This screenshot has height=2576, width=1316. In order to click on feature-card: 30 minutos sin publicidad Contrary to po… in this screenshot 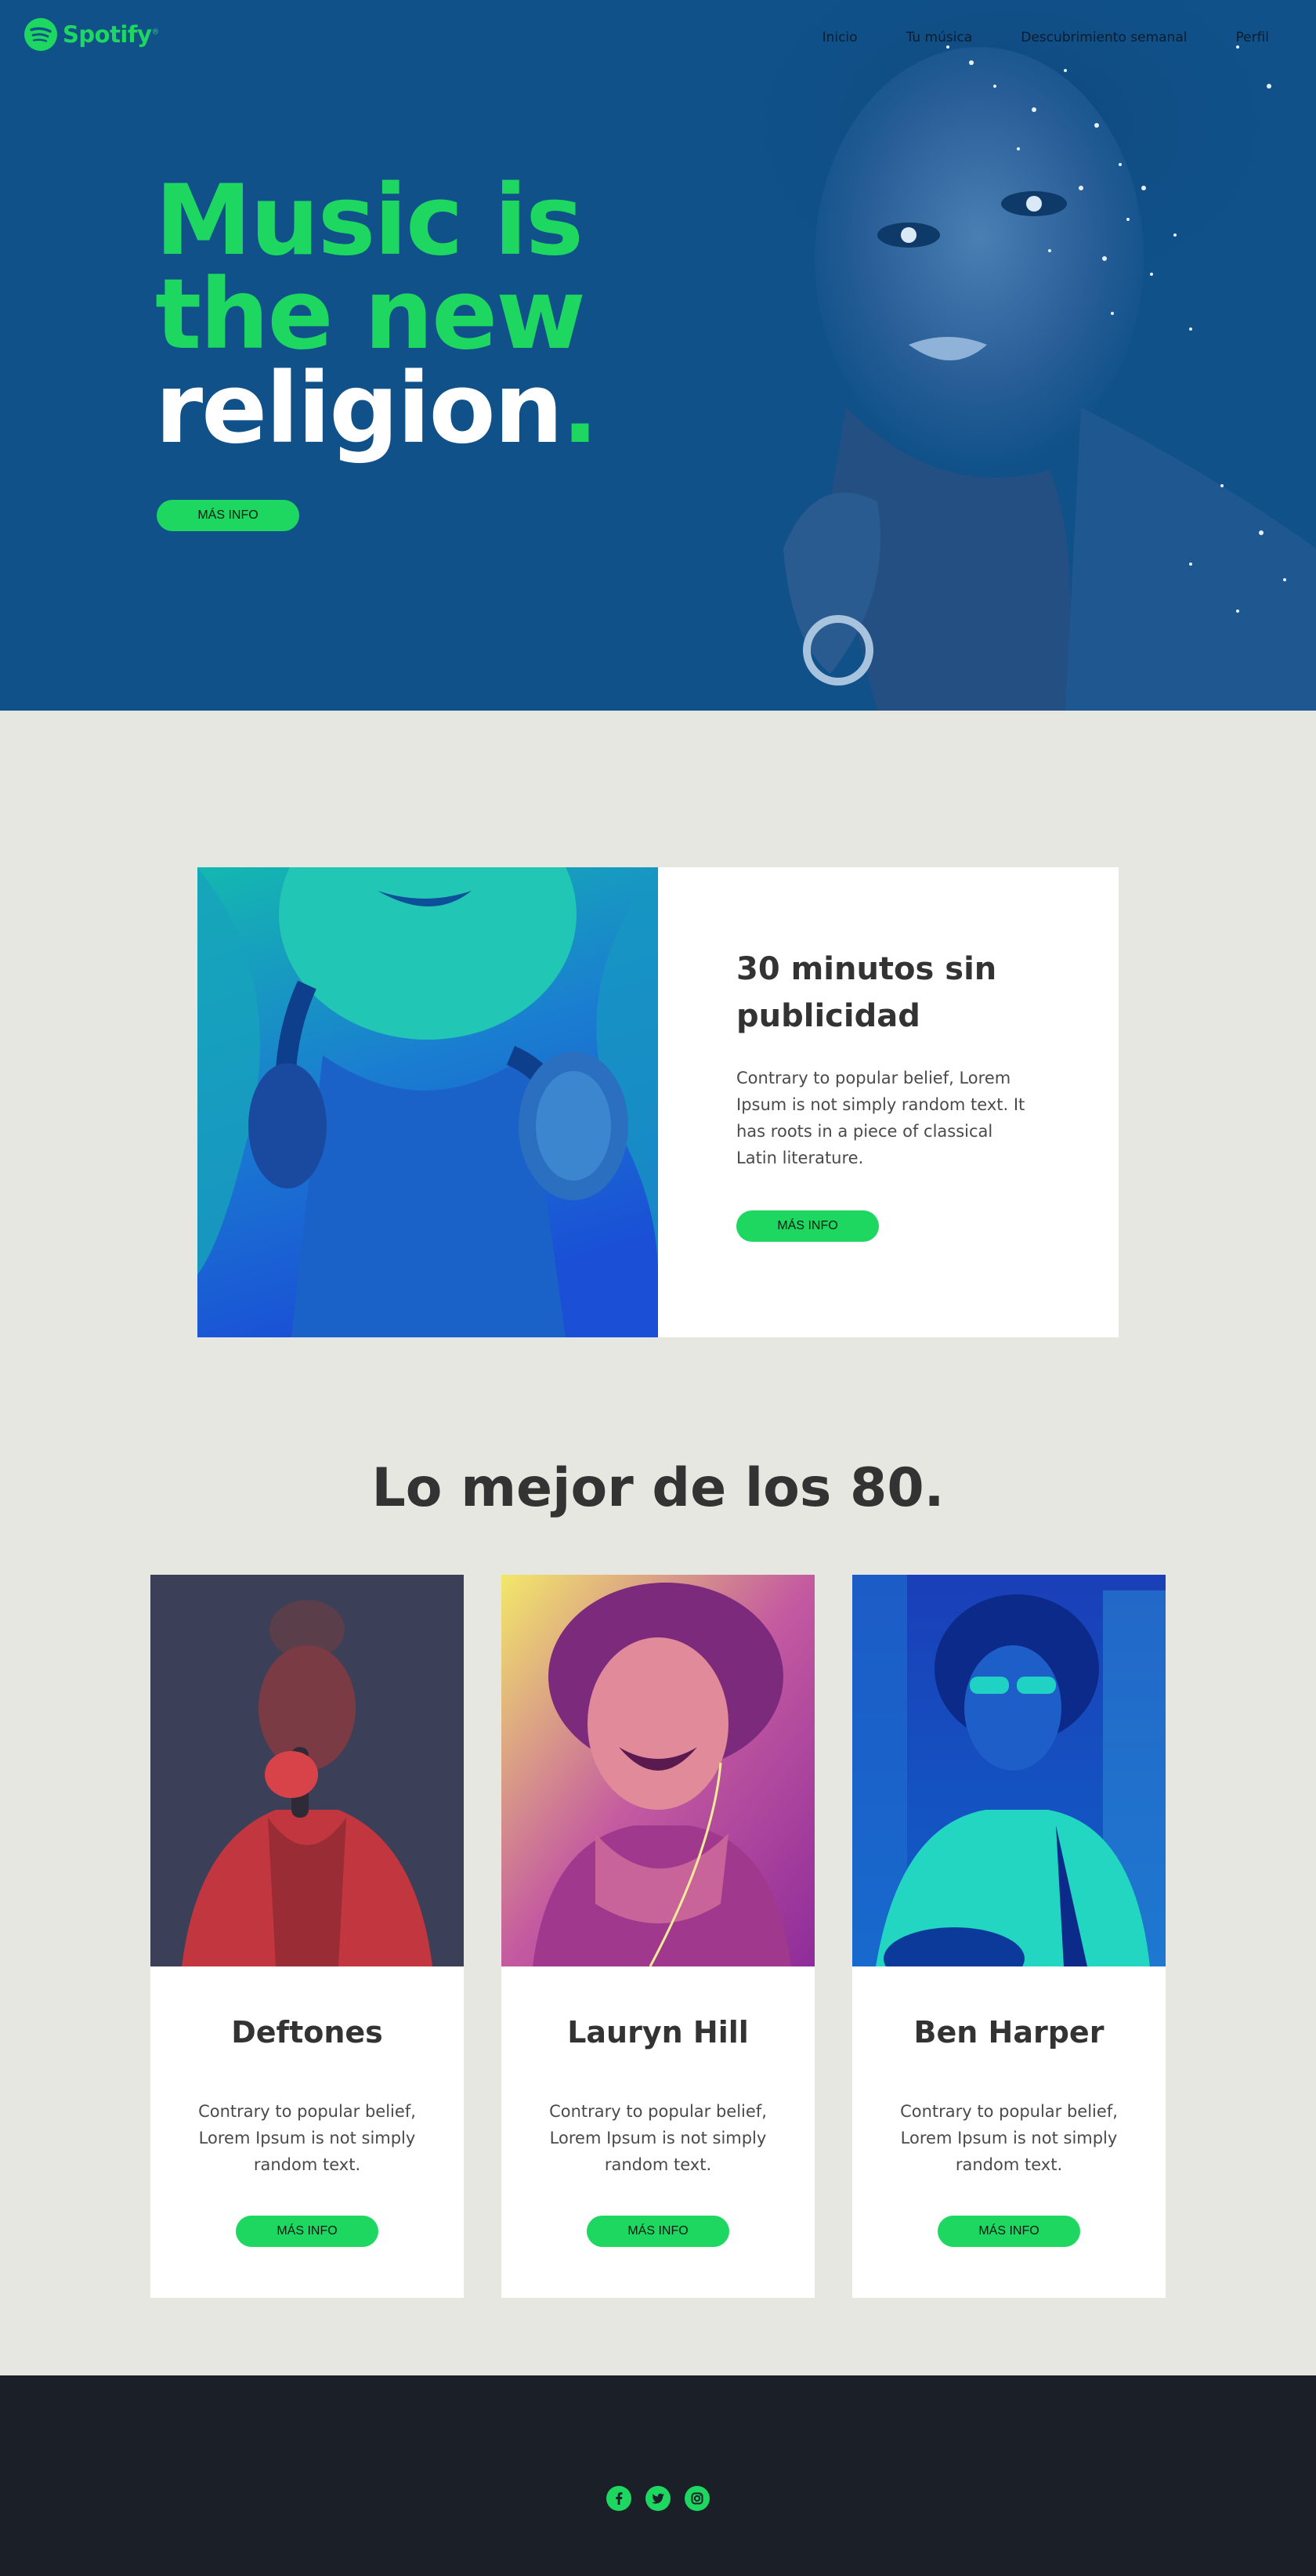, I will do `click(658, 1102)`.